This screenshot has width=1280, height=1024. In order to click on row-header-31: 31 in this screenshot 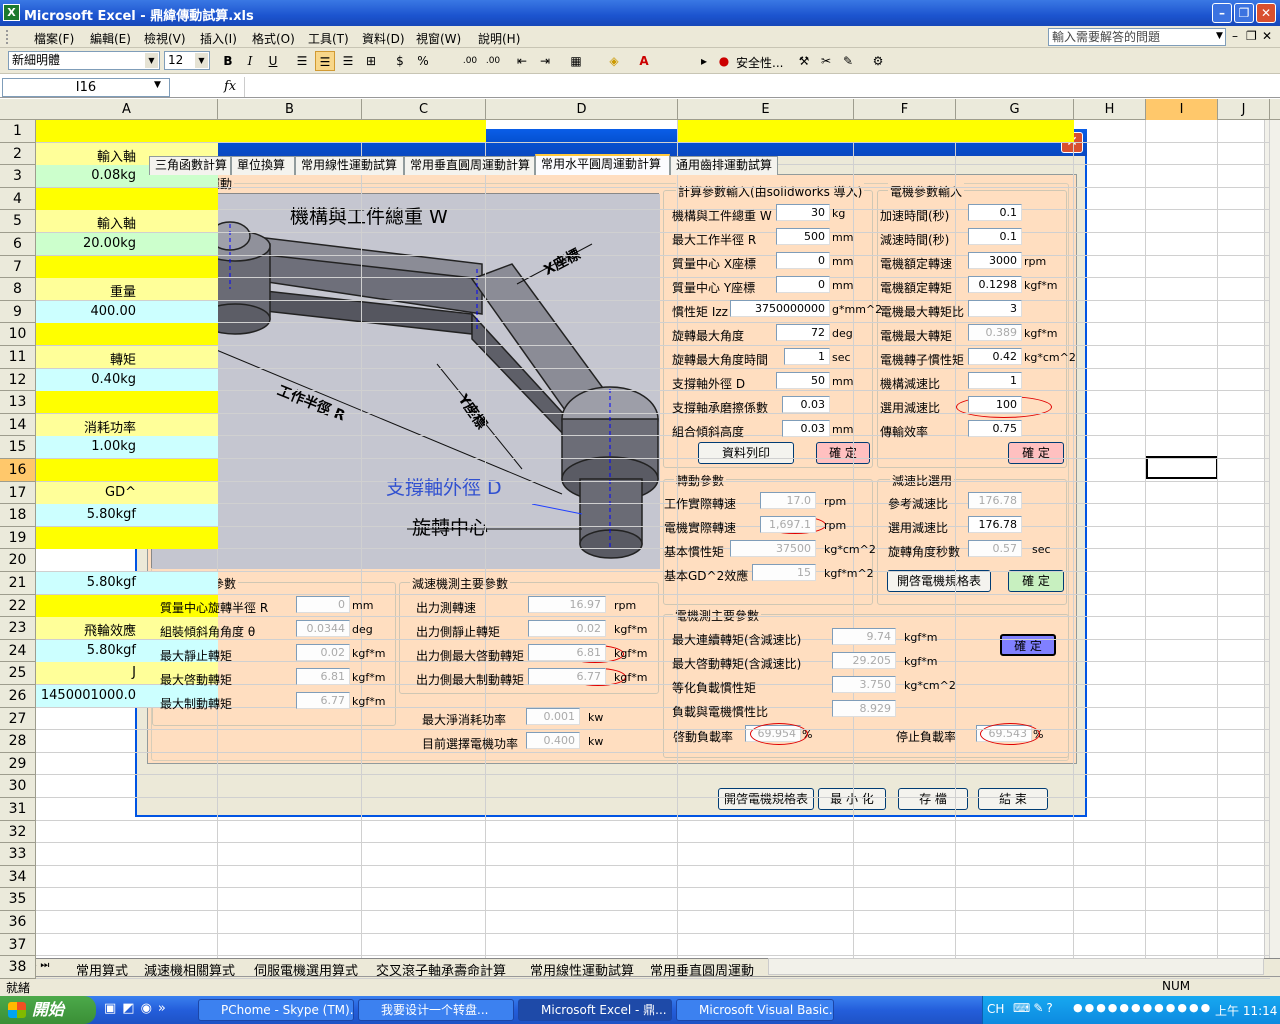, I will do `click(18, 809)`.